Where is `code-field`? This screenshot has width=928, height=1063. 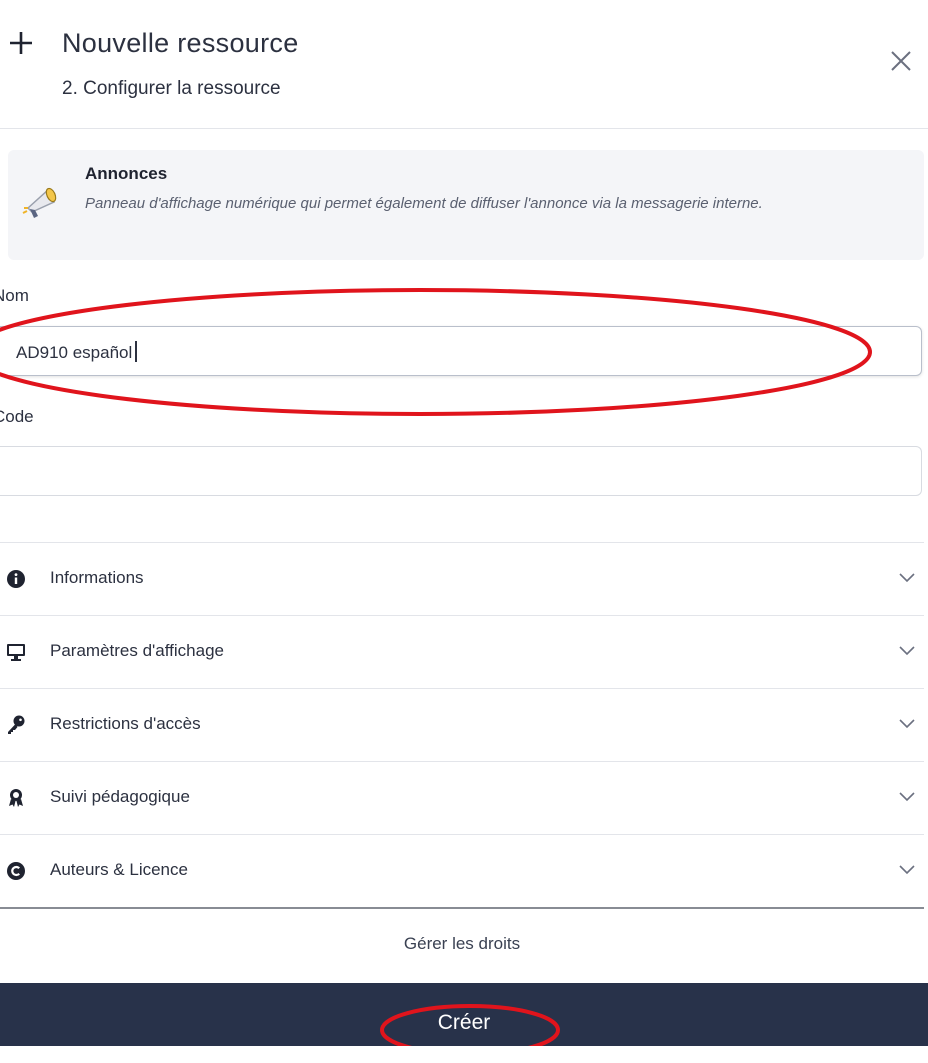
code-field is located at coordinates (461, 471).